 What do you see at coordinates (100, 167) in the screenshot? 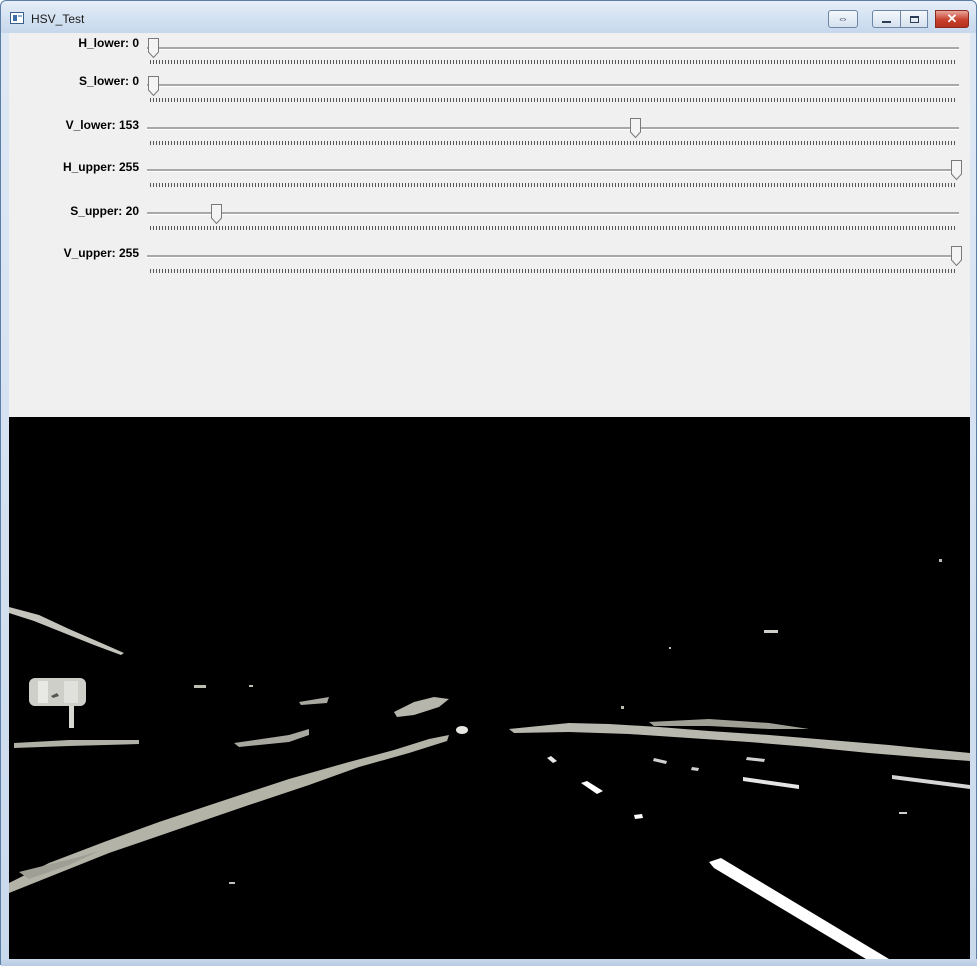
I see `trackbar-label: H_upper: 255` at bounding box center [100, 167].